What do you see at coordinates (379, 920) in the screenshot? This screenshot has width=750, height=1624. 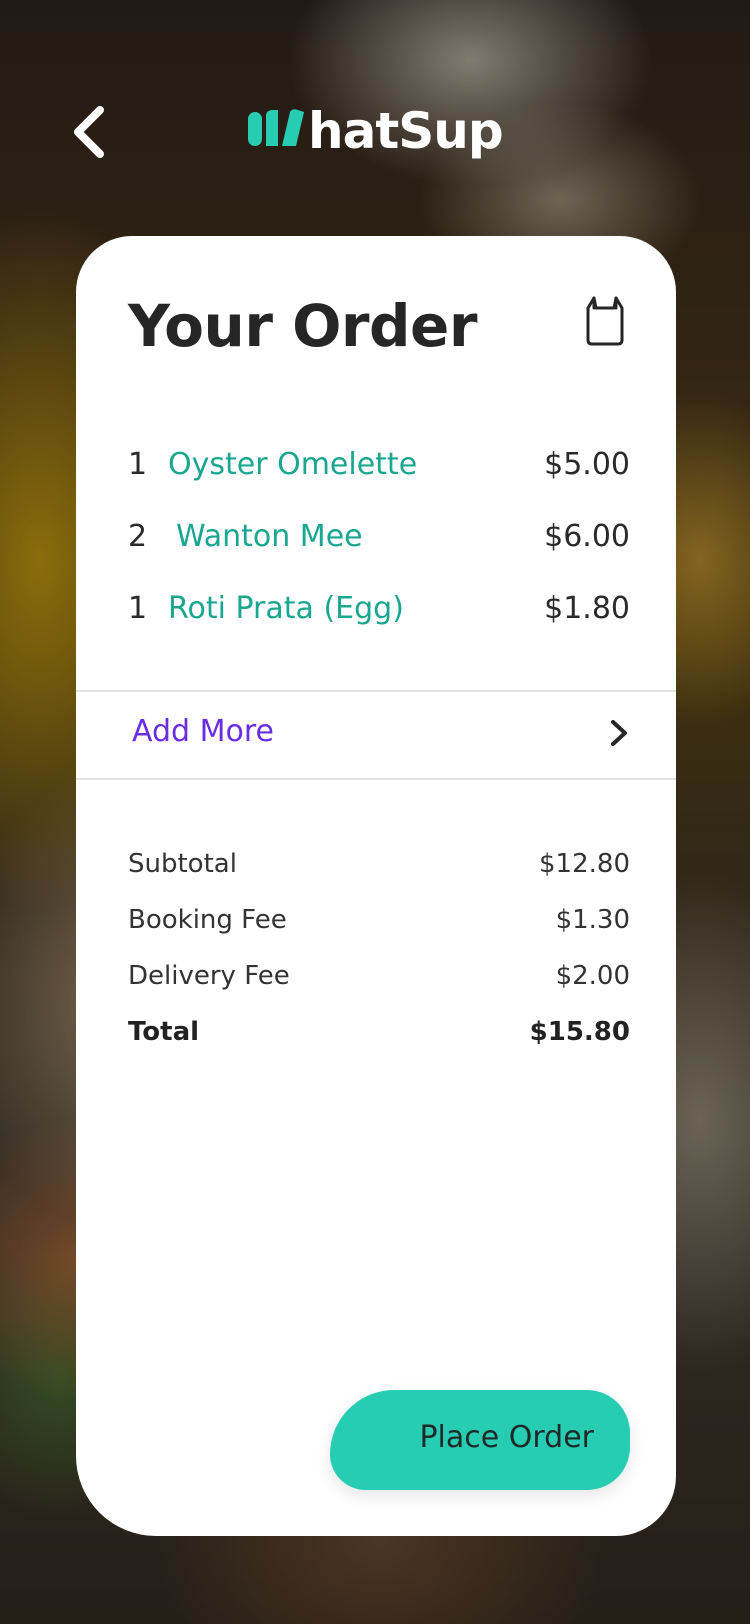 I see `booking-fee-row: Booking Fee $1.30` at bounding box center [379, 920].